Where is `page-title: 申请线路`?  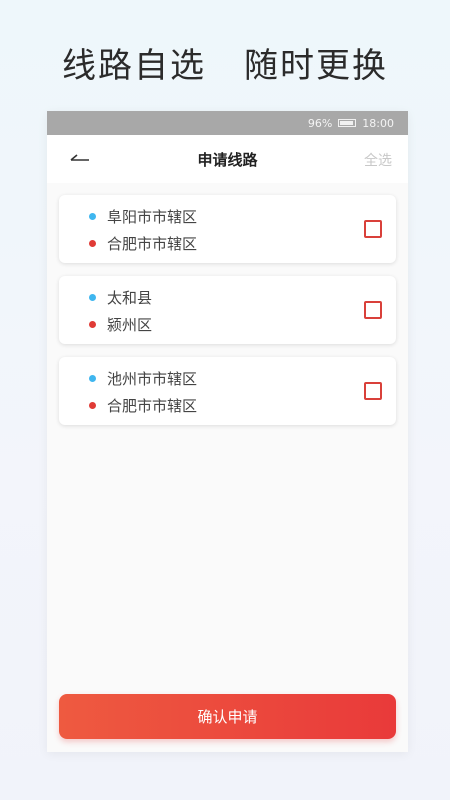 page-title: 申请线路 is located at coordinates (227, 159).